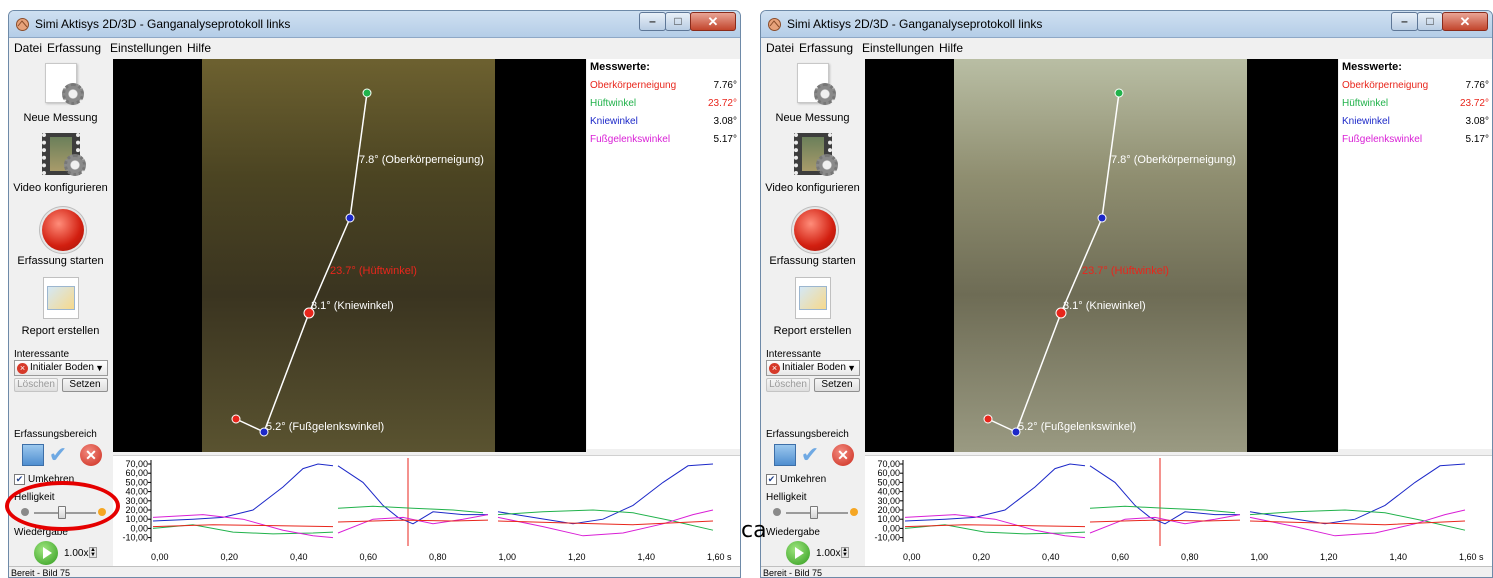  I want to click on invert-label: Umkehren, so click(803, 479).